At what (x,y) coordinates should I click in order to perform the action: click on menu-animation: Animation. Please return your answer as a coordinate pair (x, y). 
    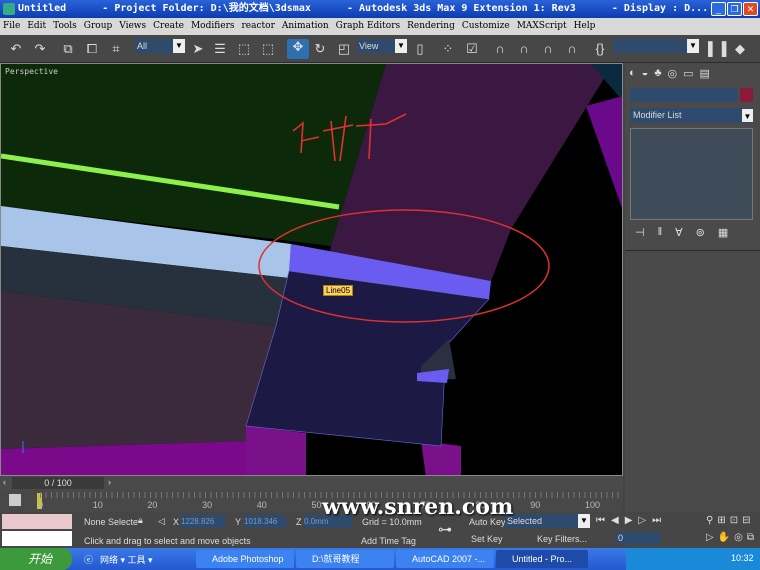
    Looking at the image, I should click on (305, 26).